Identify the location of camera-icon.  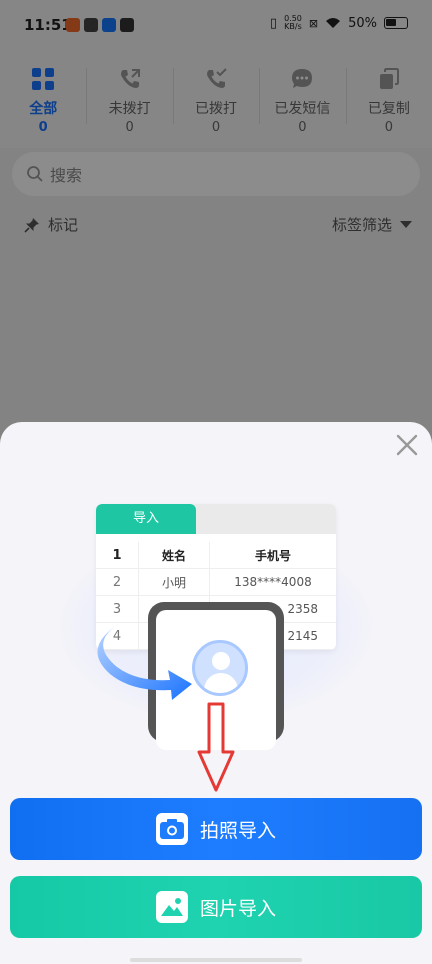
(171, 829).